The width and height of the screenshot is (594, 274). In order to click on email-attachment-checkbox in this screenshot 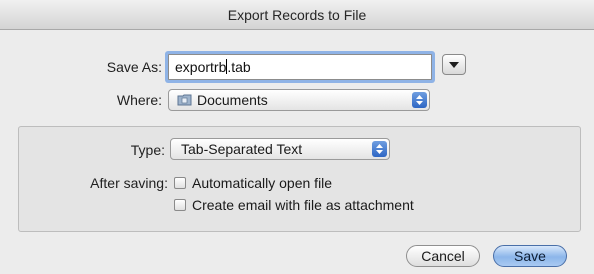, I will do `click(180, 205)`.